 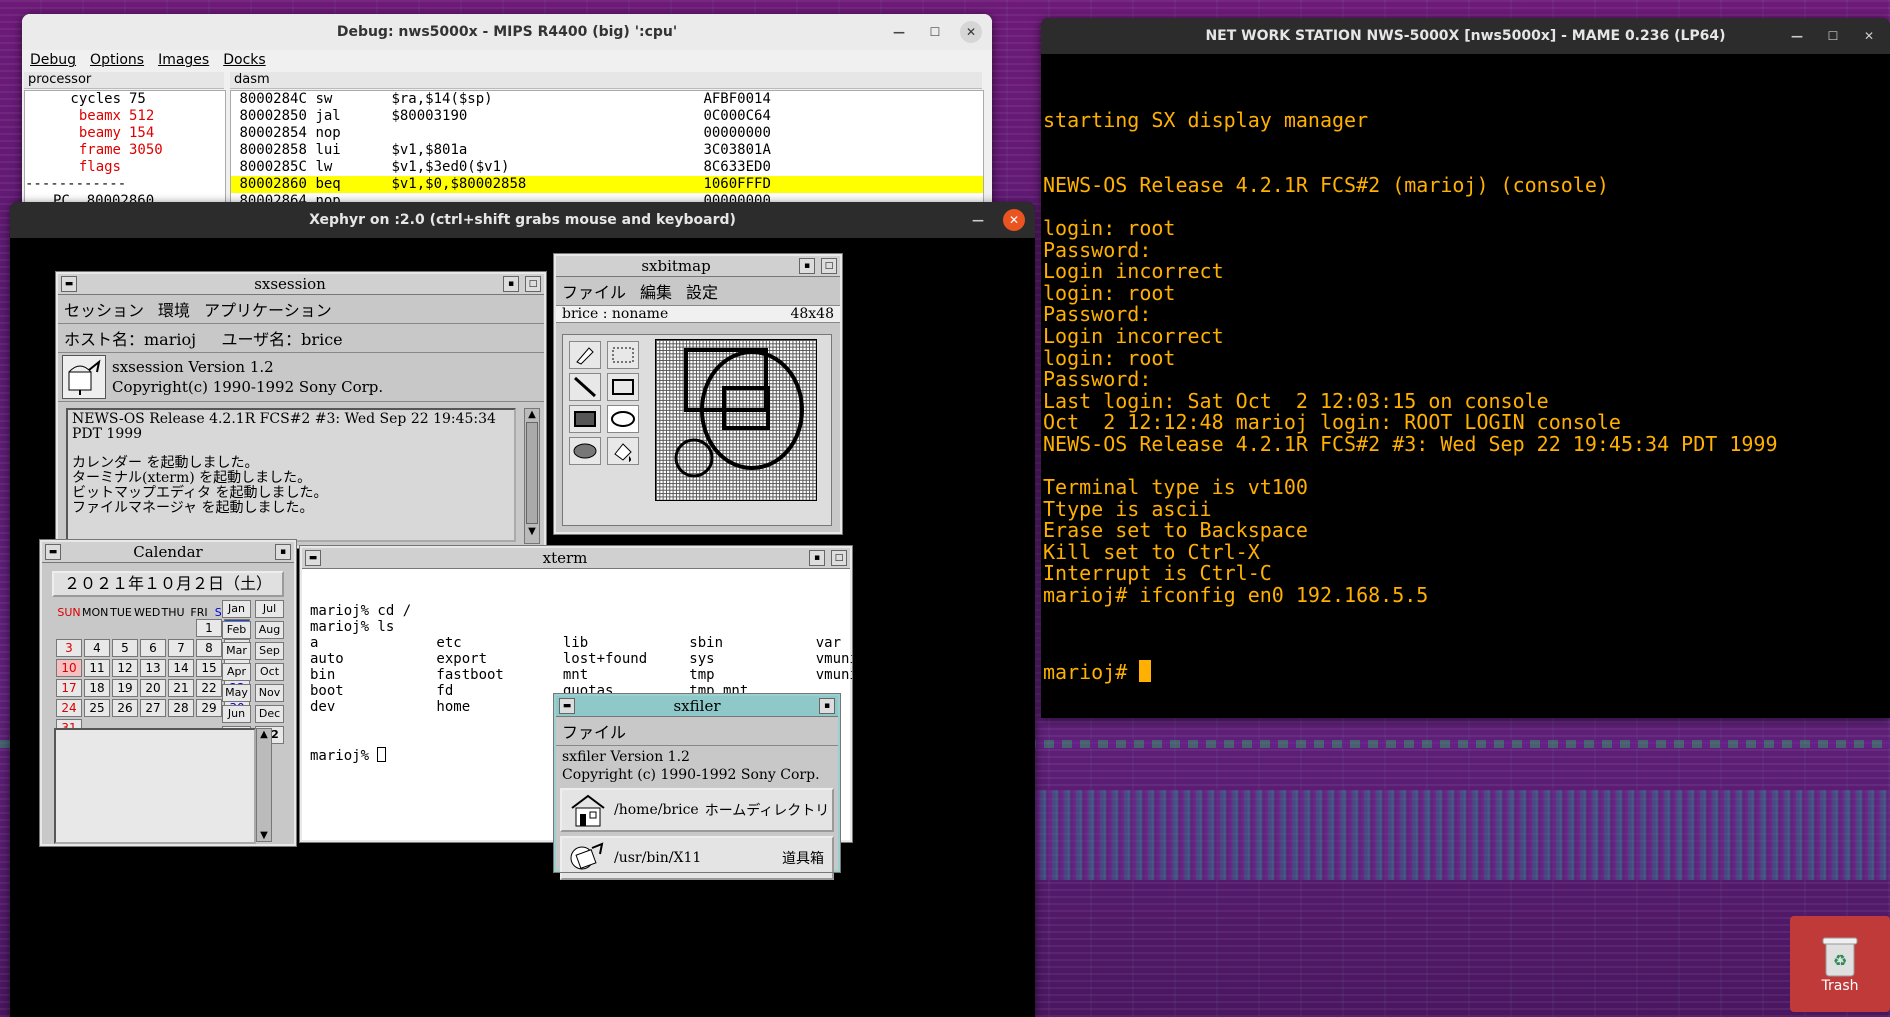 What do you see at coordinates (181, 708) in the screenshot?
I see `calendar-day: 28` at bounding box center [181, 708].